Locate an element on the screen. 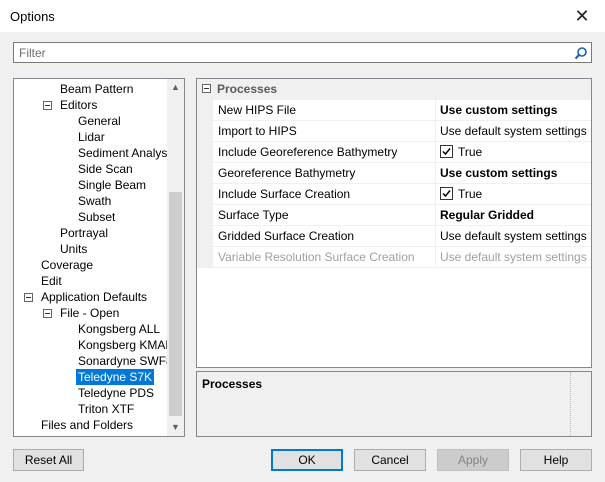  collapse-icon is located at coordinates (206, 88).